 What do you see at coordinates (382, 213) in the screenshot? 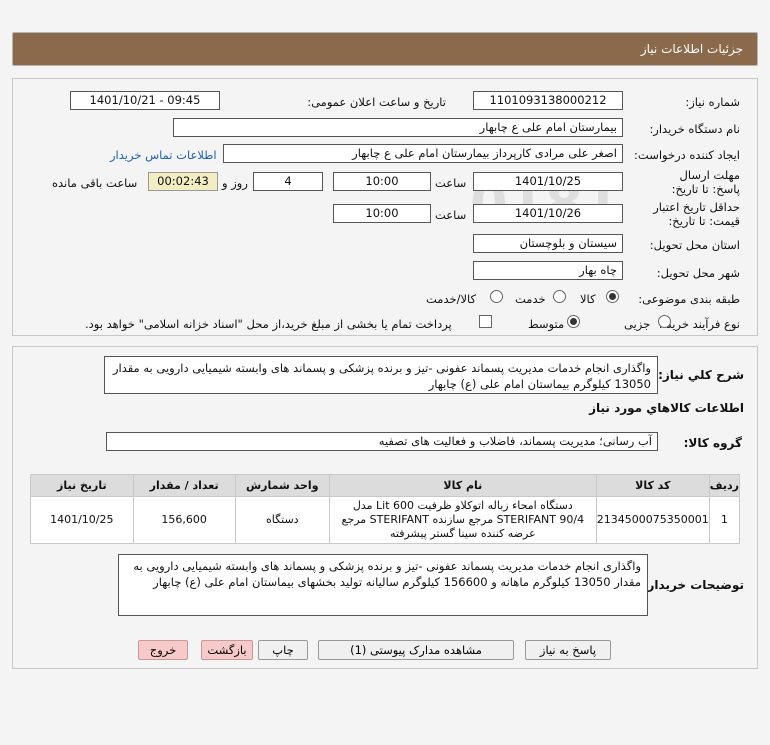
I see `validity-time-field: 10:00` at bounding box center [382, 213].